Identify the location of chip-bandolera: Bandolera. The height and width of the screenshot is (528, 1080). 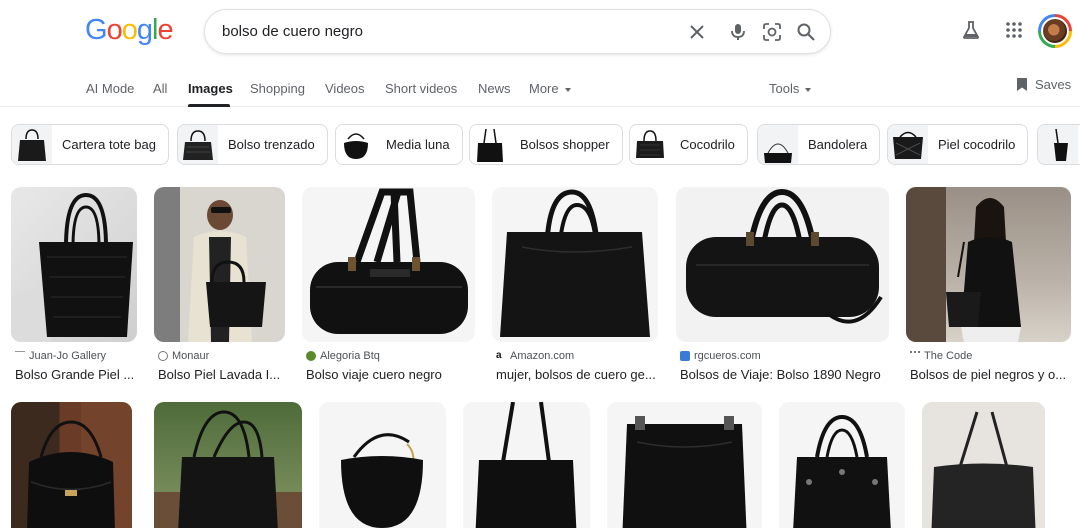
(819, 144).